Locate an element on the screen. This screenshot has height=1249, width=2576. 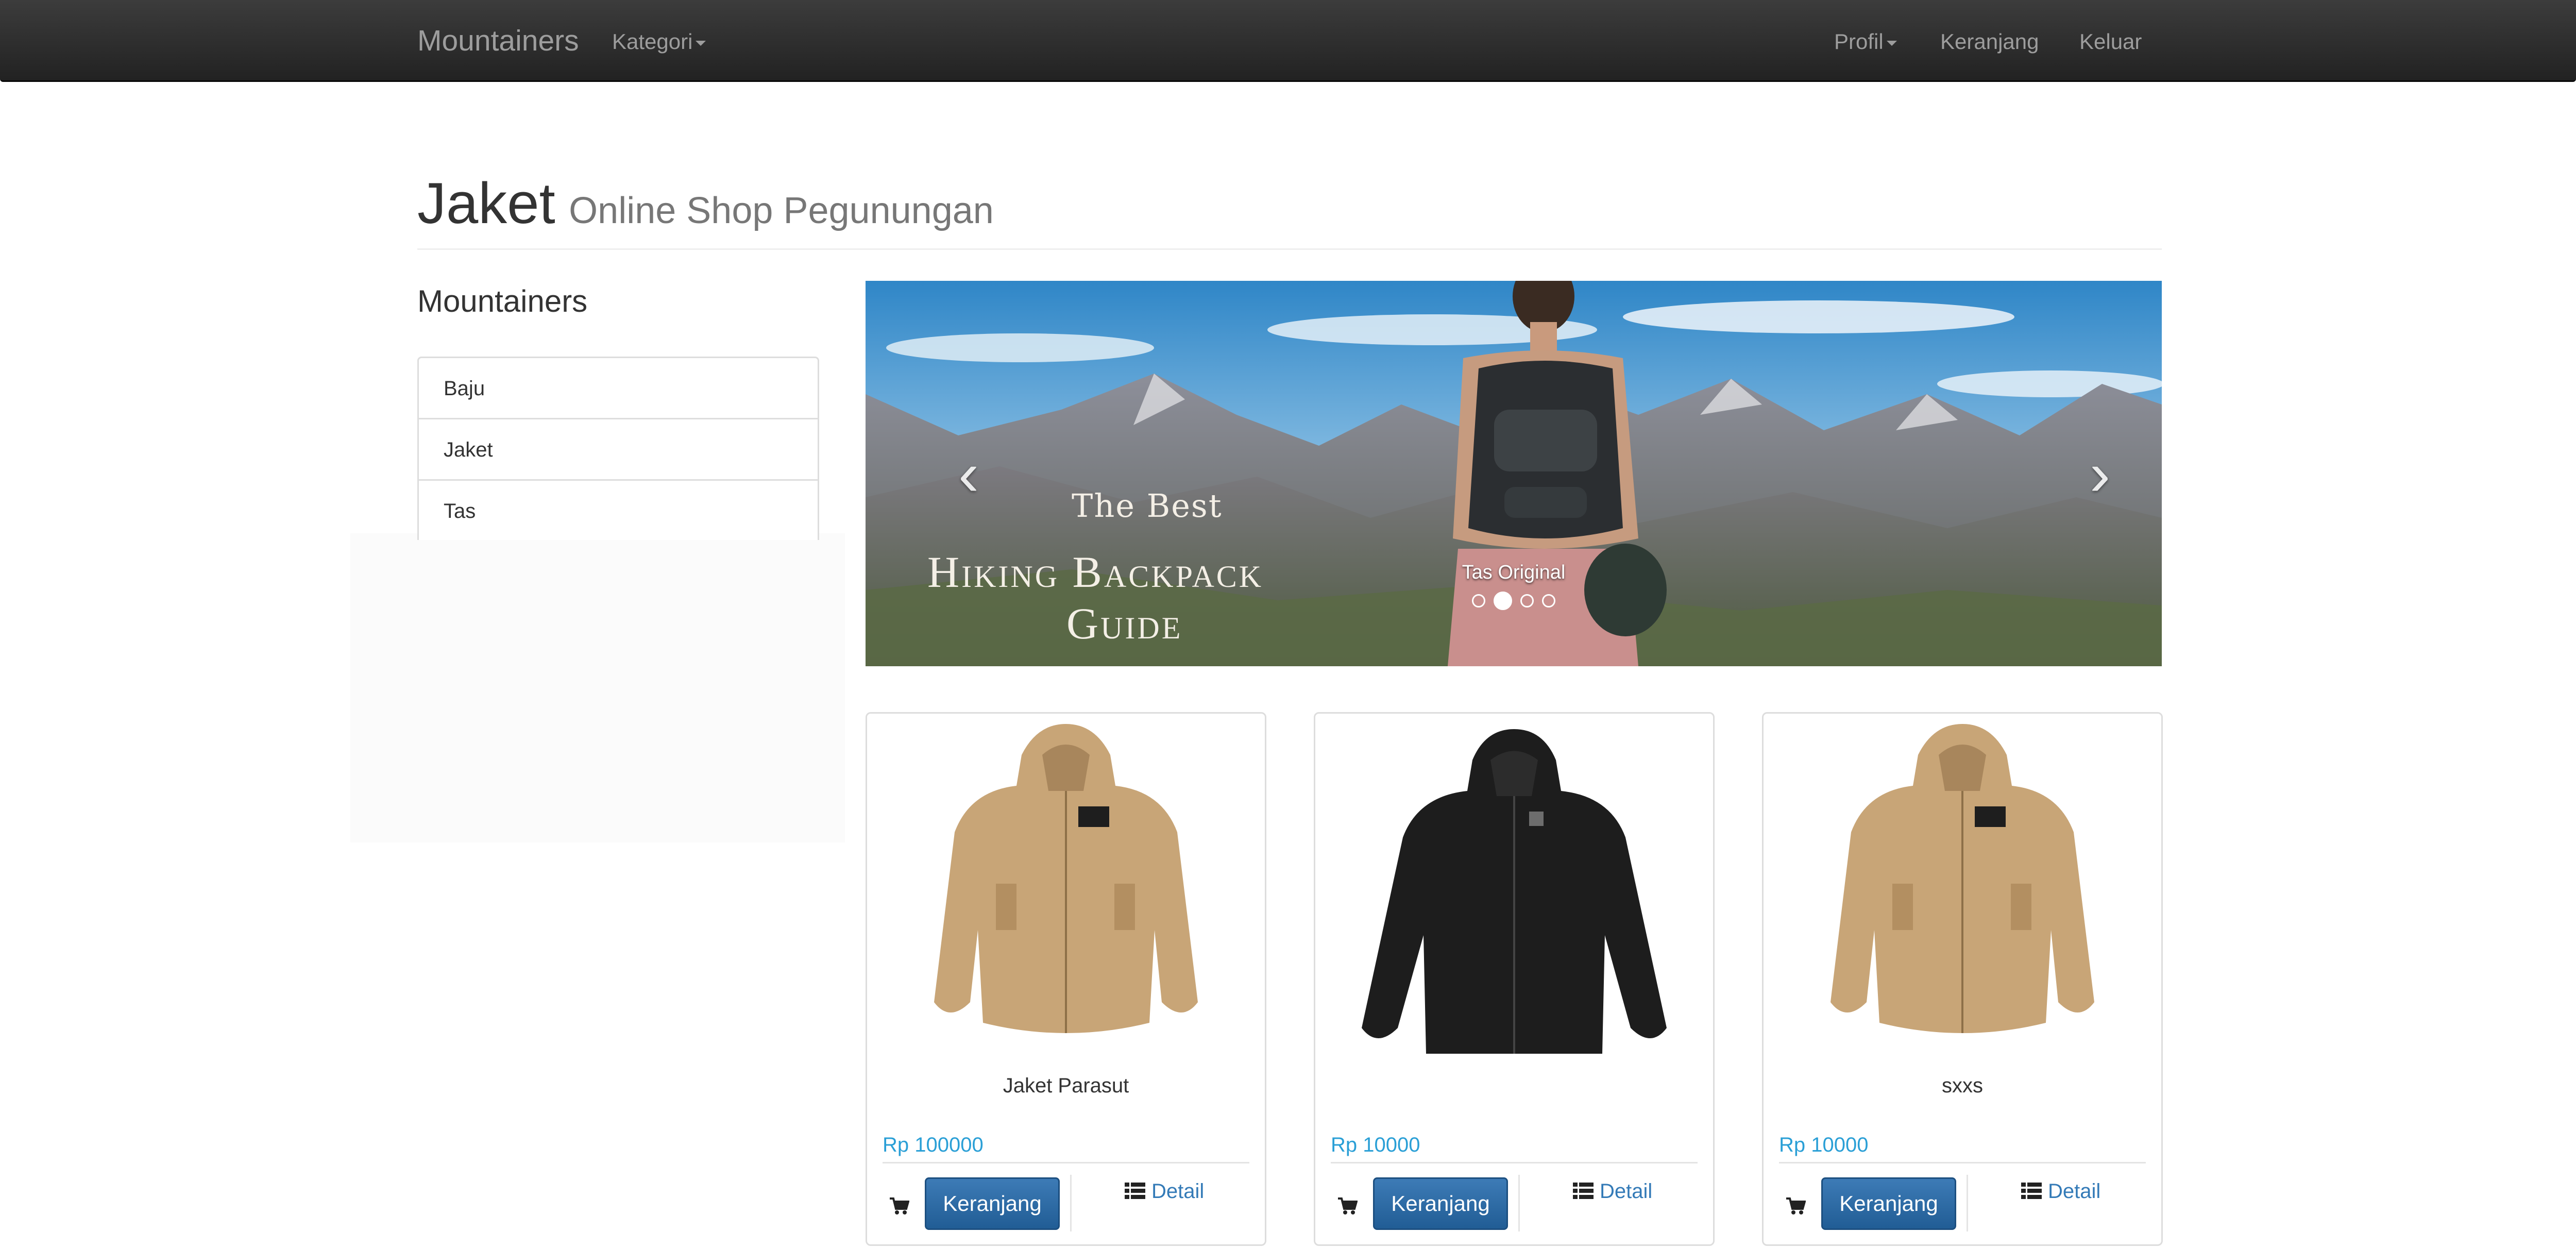
sidebar-title: Mountainers is located at coordinates (502, 301).